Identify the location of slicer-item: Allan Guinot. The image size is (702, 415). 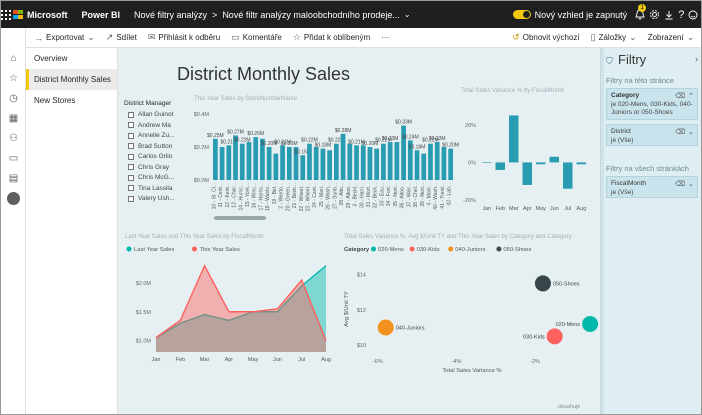
(150, 114).